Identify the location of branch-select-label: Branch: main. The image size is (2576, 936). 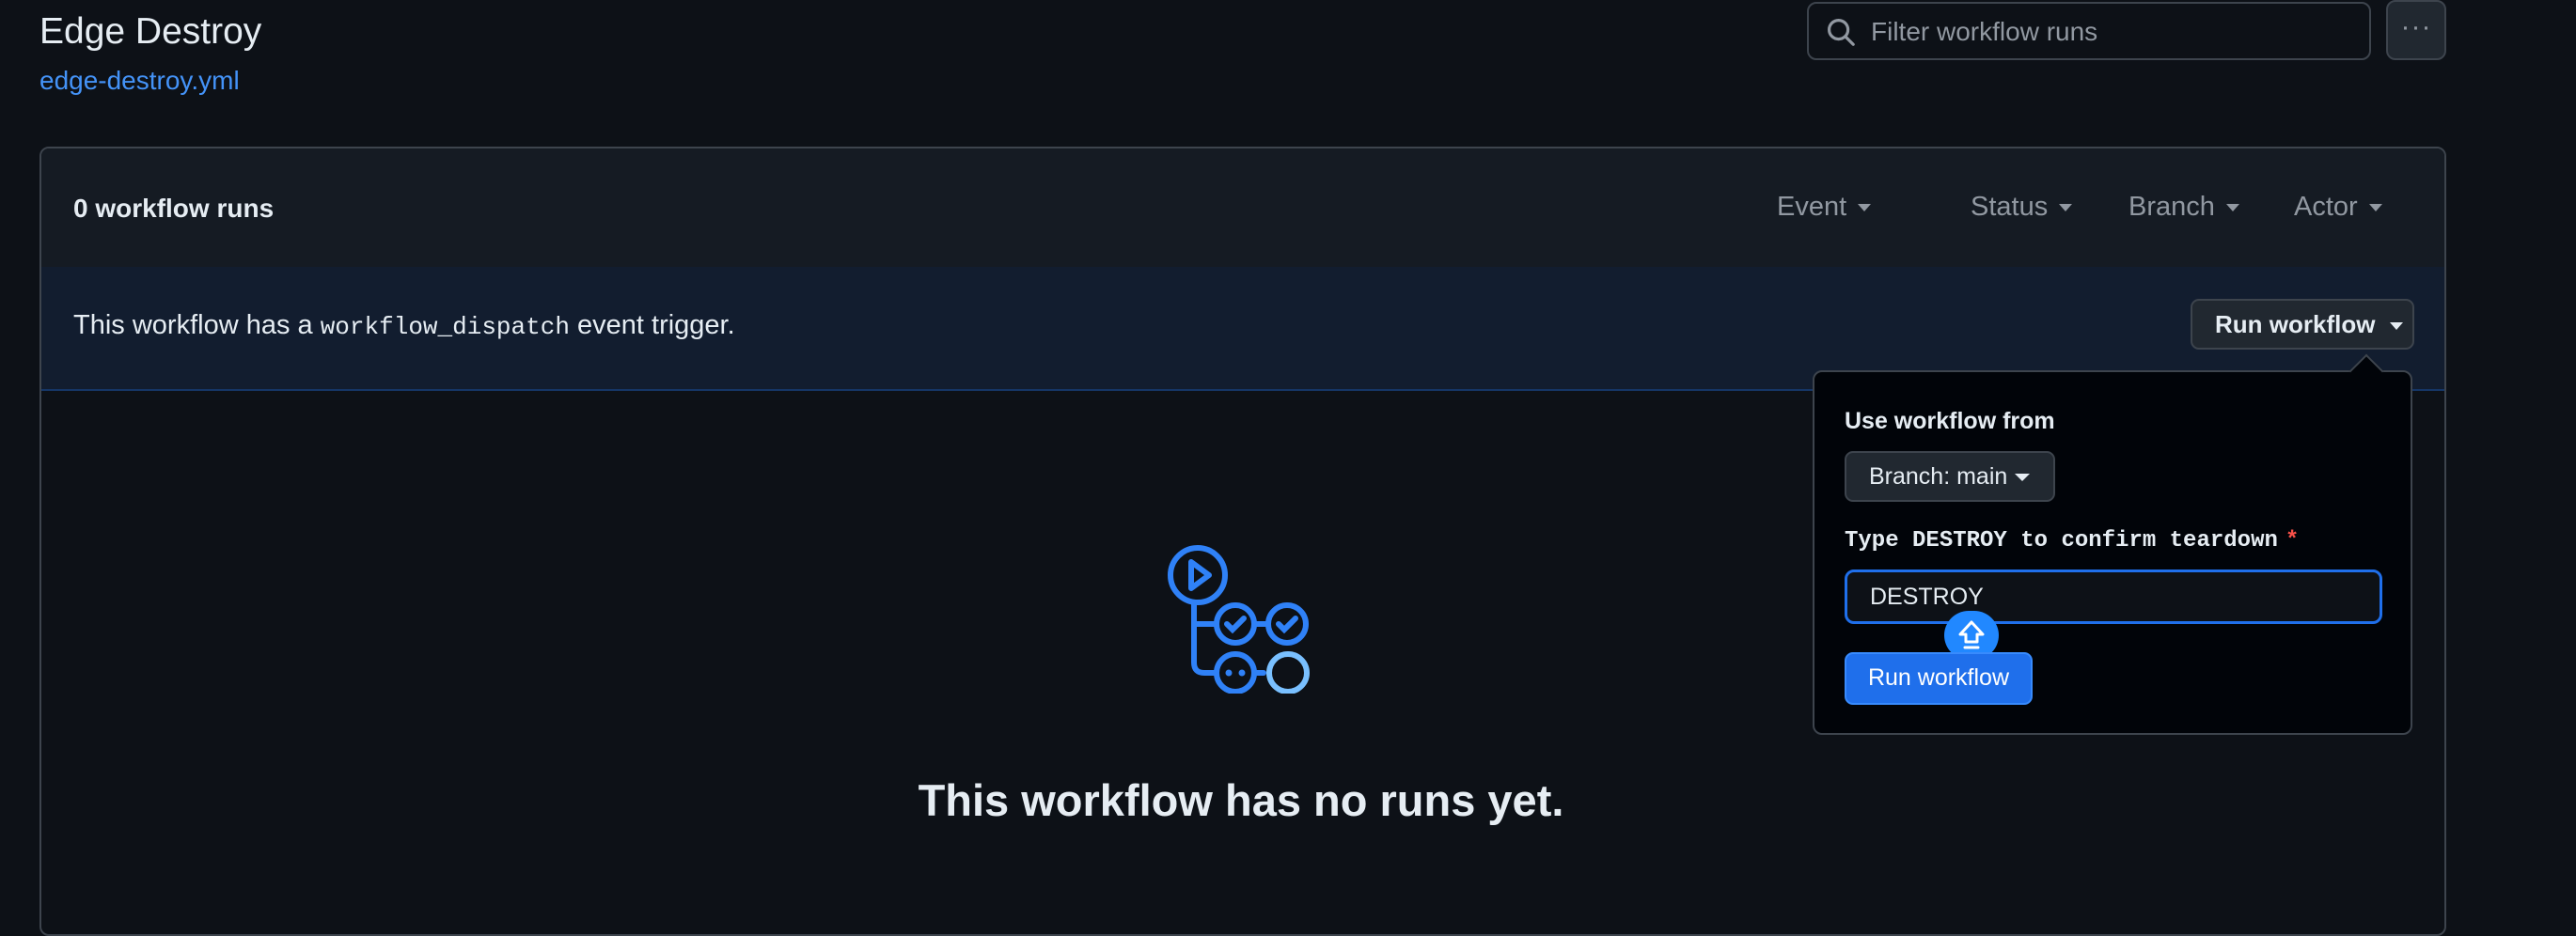
(1938, 476).